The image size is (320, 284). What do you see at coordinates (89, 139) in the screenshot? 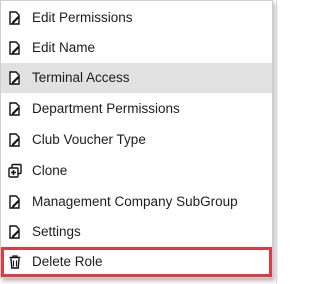
I see `menu-item-label: Club Voucher Type` at bounding box center [89, 139].